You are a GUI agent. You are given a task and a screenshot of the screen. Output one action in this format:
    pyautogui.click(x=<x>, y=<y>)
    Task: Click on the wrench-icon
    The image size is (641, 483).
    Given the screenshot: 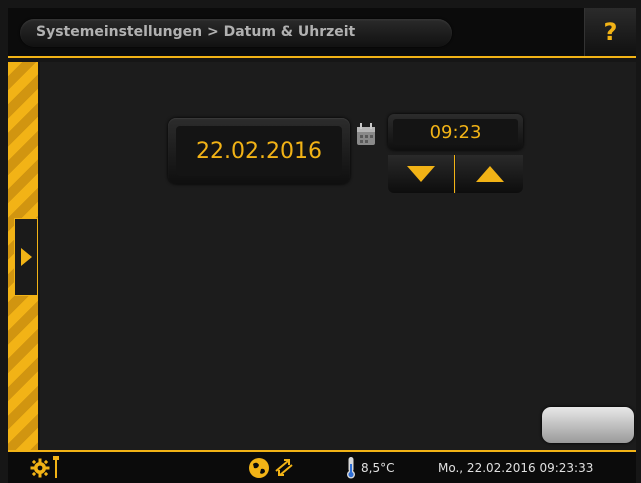 What is the action you would take?
    pyautogui.click(x=56, y=468)
    